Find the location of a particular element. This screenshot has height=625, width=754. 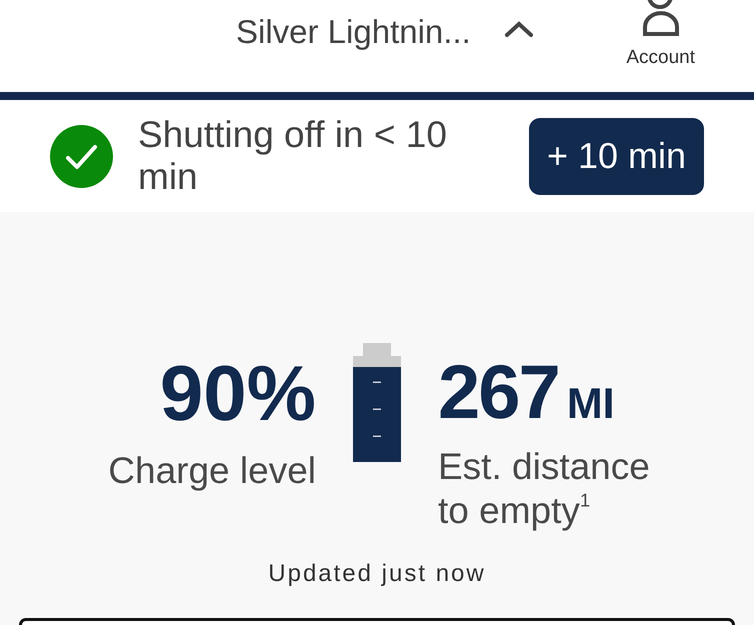

account-button: Account is located at coordinates (660, 35).